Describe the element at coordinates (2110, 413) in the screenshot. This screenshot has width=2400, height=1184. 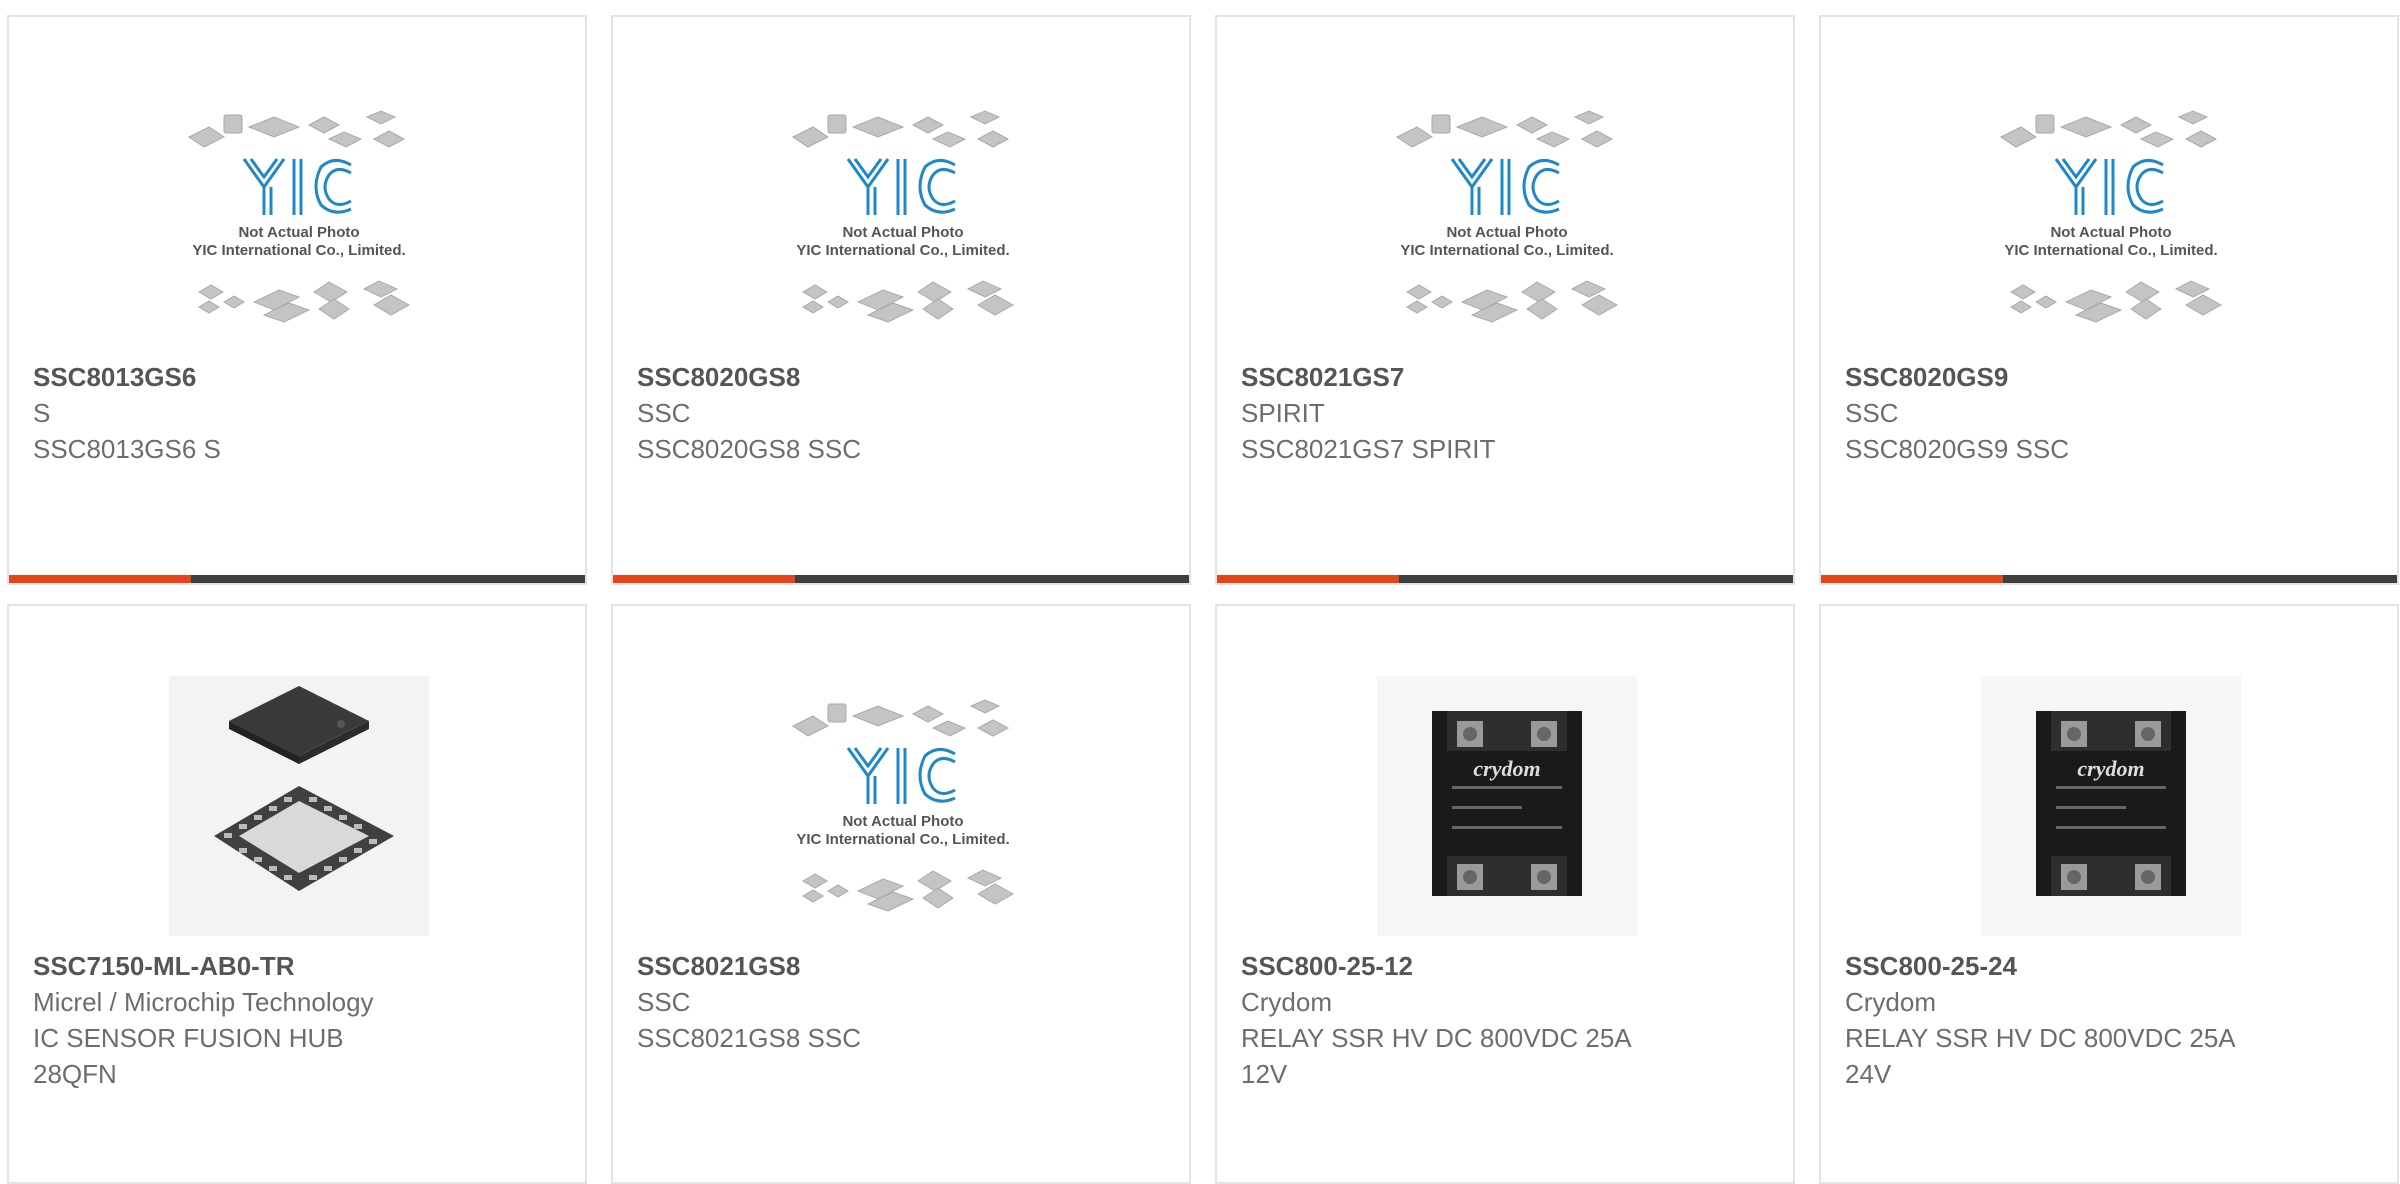
I see `product-info: SSC8020GS9 SSC SSC8020GS9 SSC` at that location.